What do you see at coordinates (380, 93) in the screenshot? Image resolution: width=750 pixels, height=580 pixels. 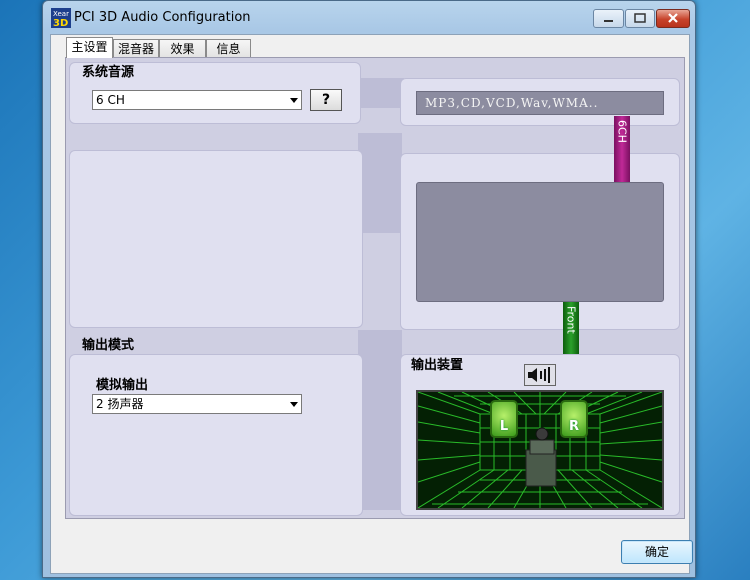 I see `connector-top` at bounding box center [380, 93].